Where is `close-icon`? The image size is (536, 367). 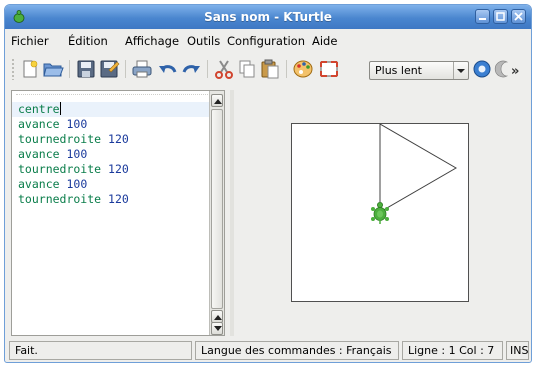
close-icon is located at coordinates (518, 16).